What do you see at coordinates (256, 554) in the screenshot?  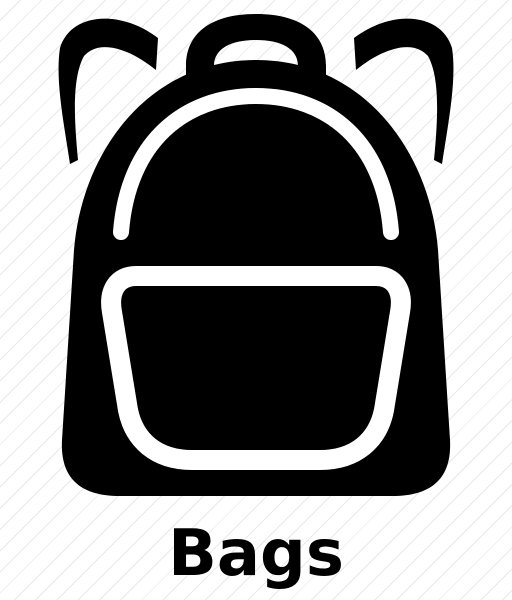 I see `category-label: Bags` at bounding box center [256, 554].